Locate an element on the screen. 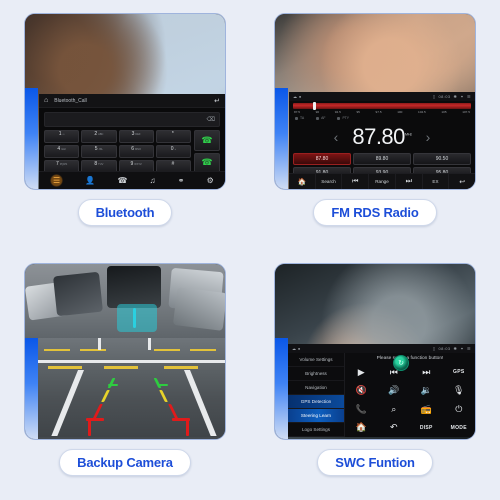 The width and height of the screenshot is (500, 500). range-button: Range is located at coordinates (382, 181).